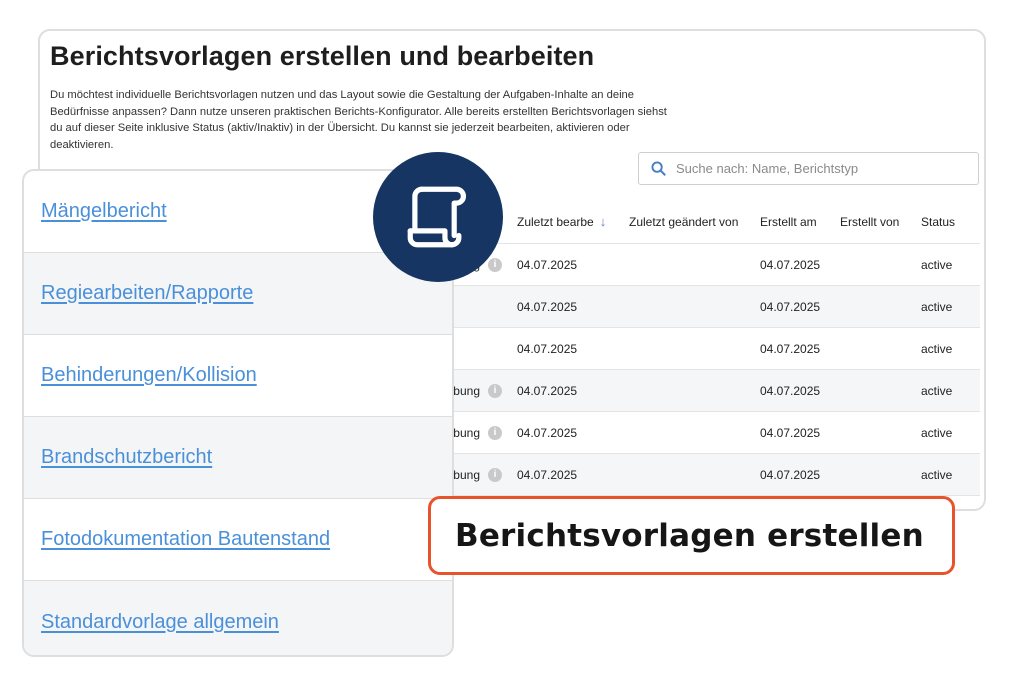 The height and width of the screenshot is (683, 1024). I want to click on list-item: Behinderungen/Kollision, so click(238, 376).